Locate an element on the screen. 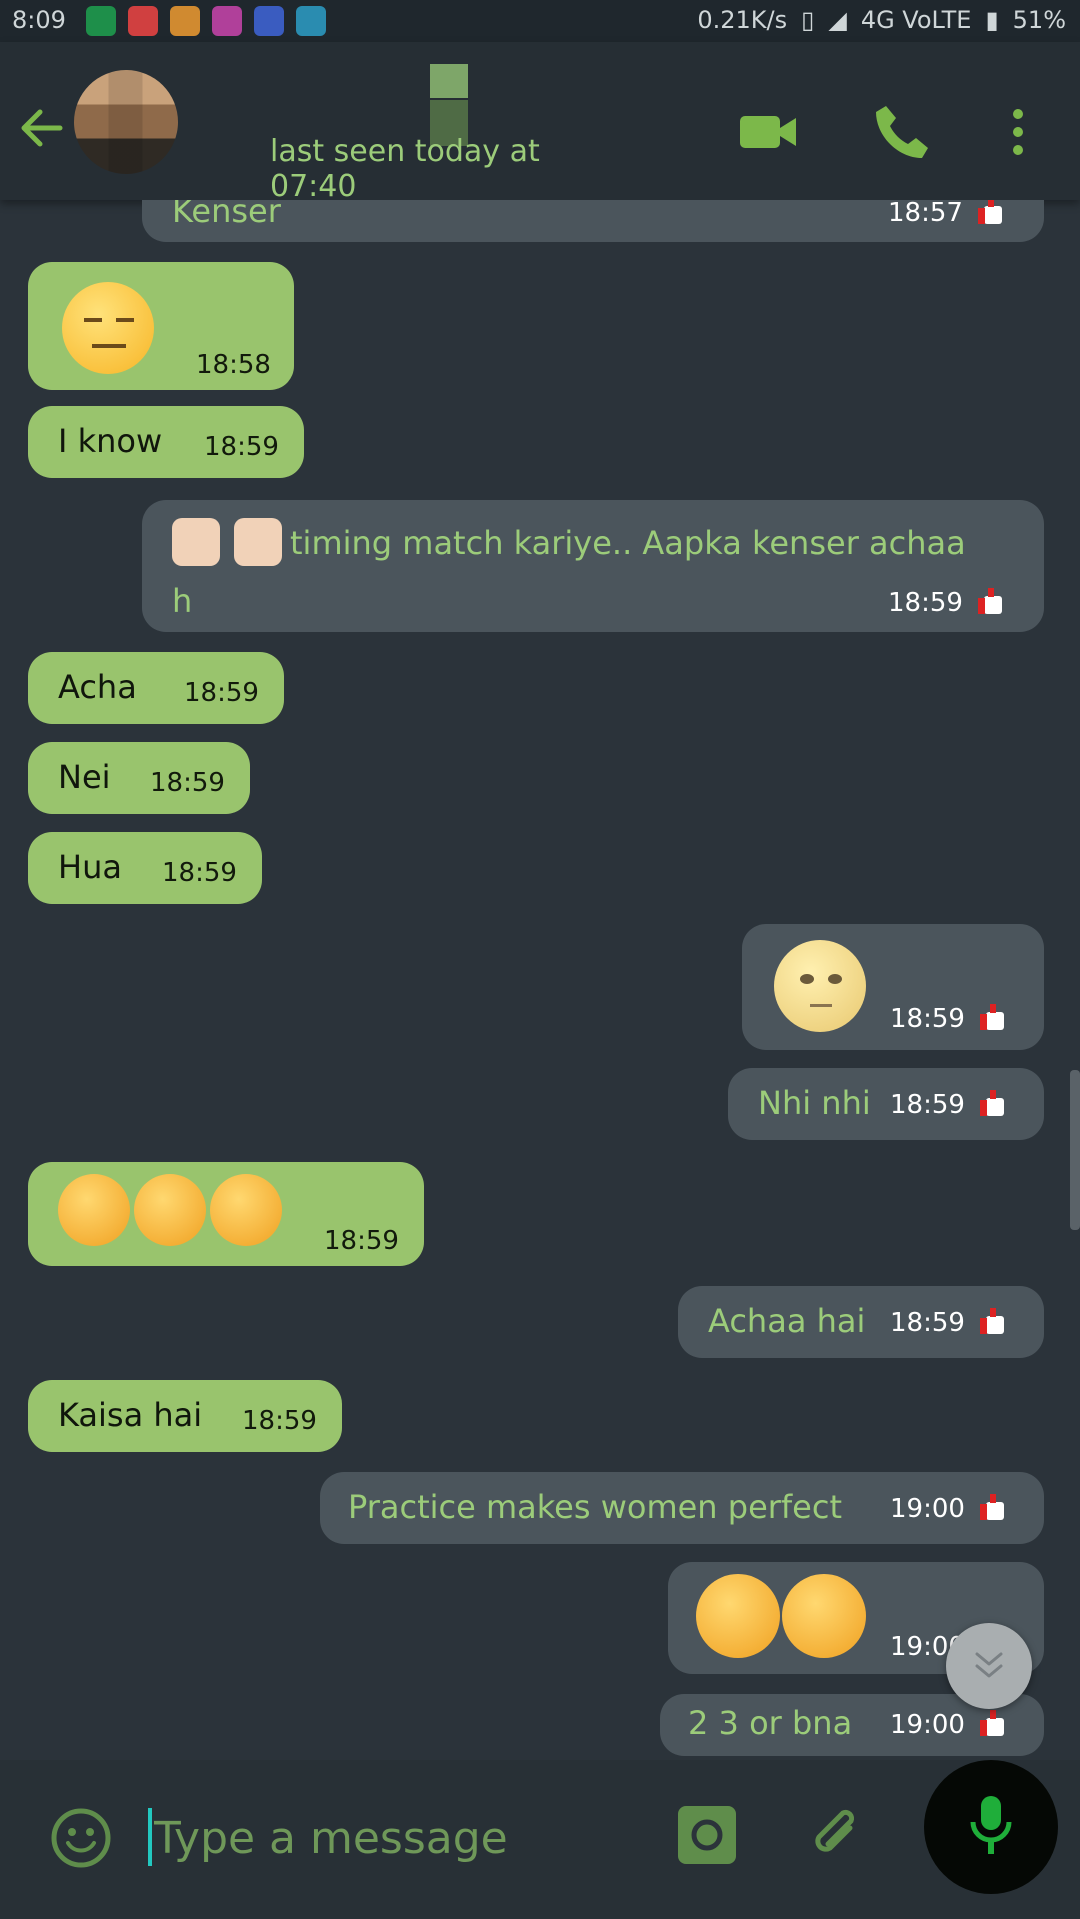 The width and height of the screenshot is (1080, 1919). message-bubble-outgoing: 18:59 is located at coordinates (893, 987).